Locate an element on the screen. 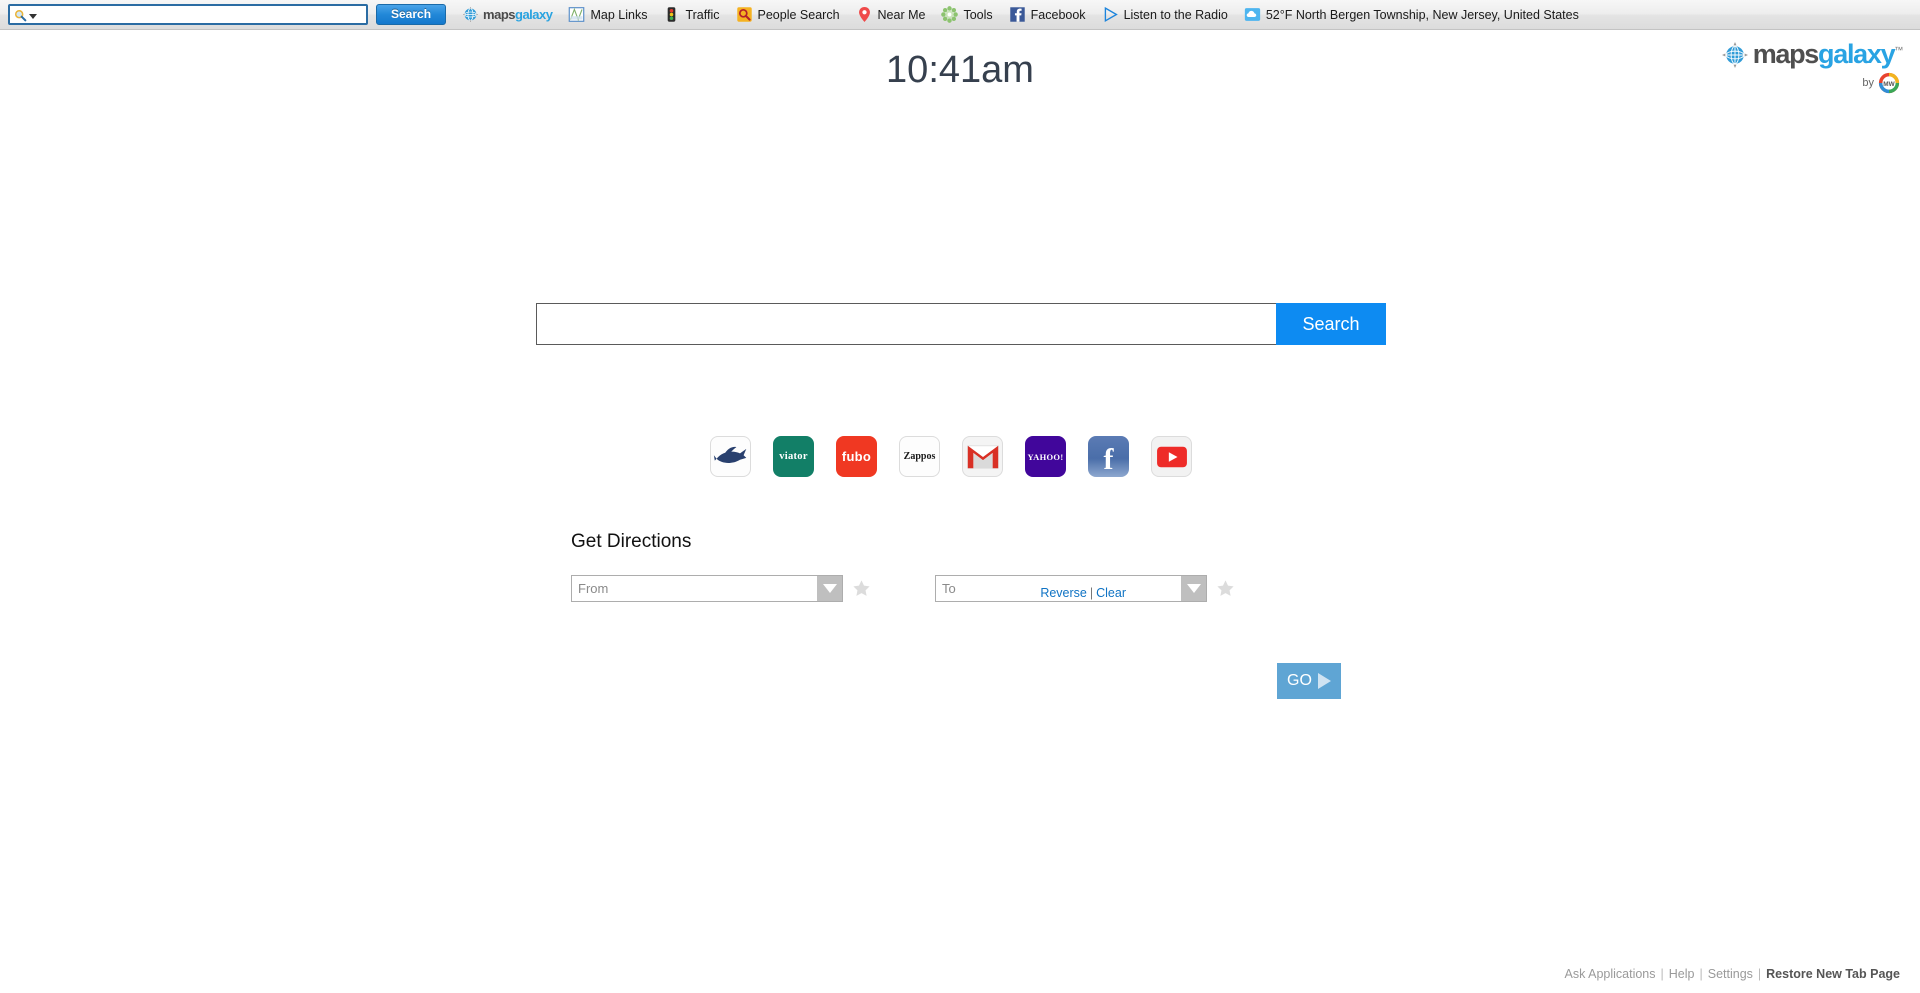 This screenshot has height=993, width=1920. toolbar-facebook-label: Facebook is located at coordinates (1058, 14).